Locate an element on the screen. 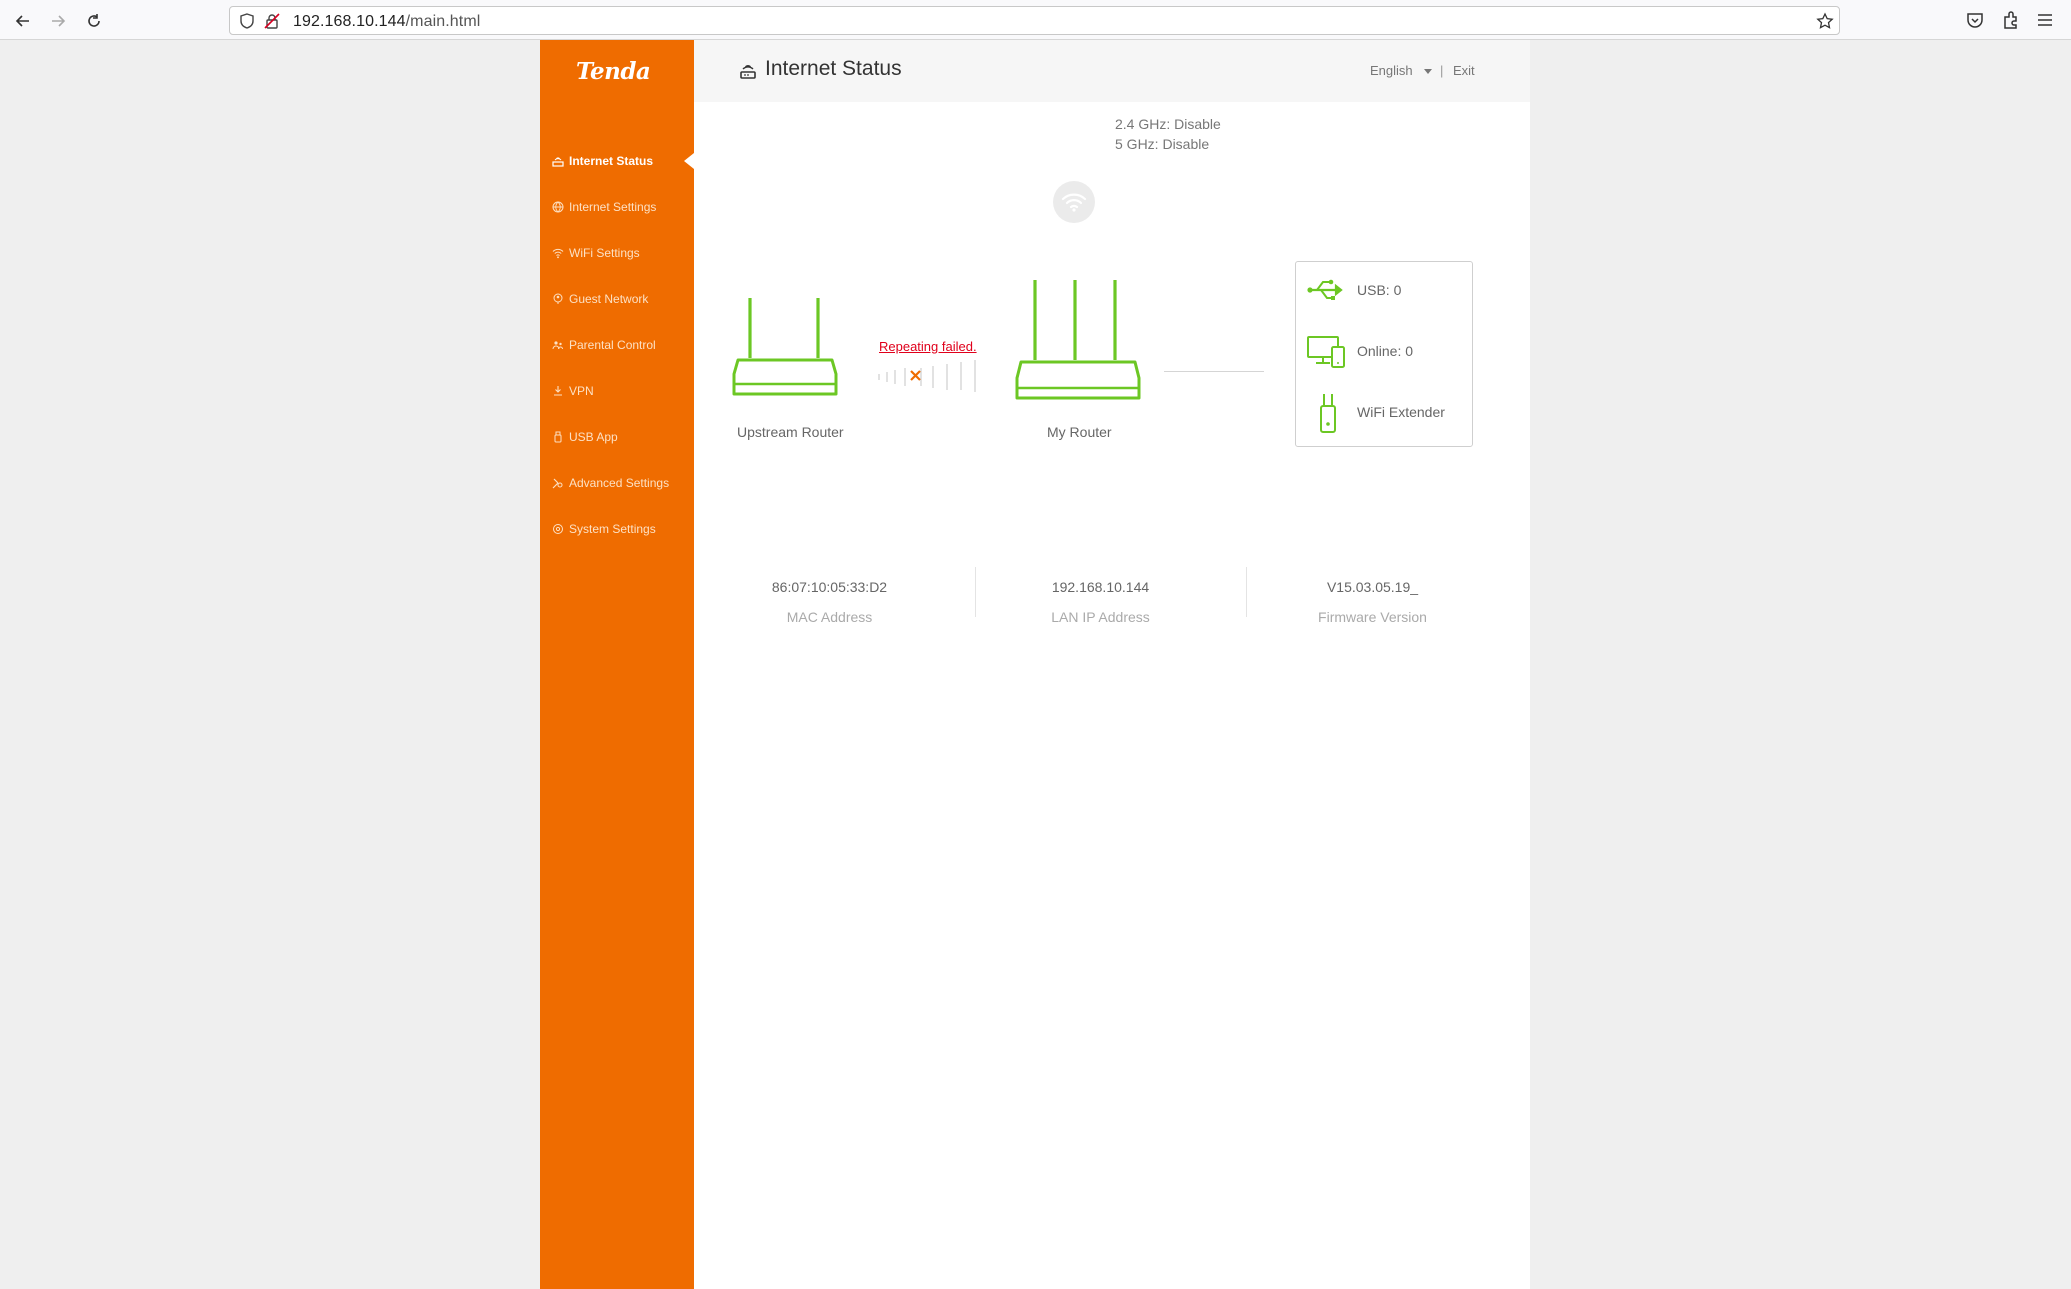 The height and width of the screenshot is (1289, 2071). shield-icon is located at coordinates (247, 21).